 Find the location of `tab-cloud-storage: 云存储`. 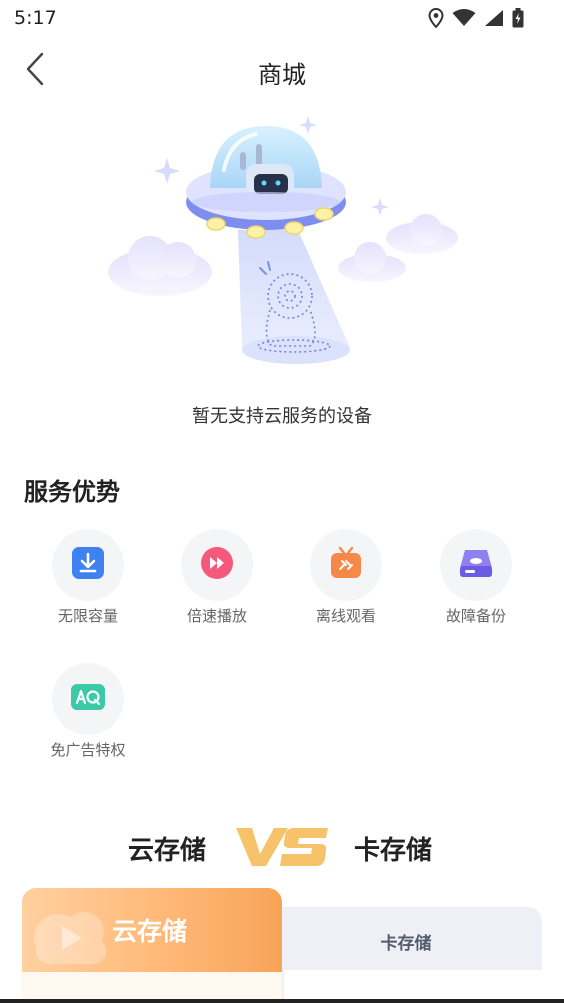

tab-cloud-storage: 云存储 is located at coordinates (152, 930).